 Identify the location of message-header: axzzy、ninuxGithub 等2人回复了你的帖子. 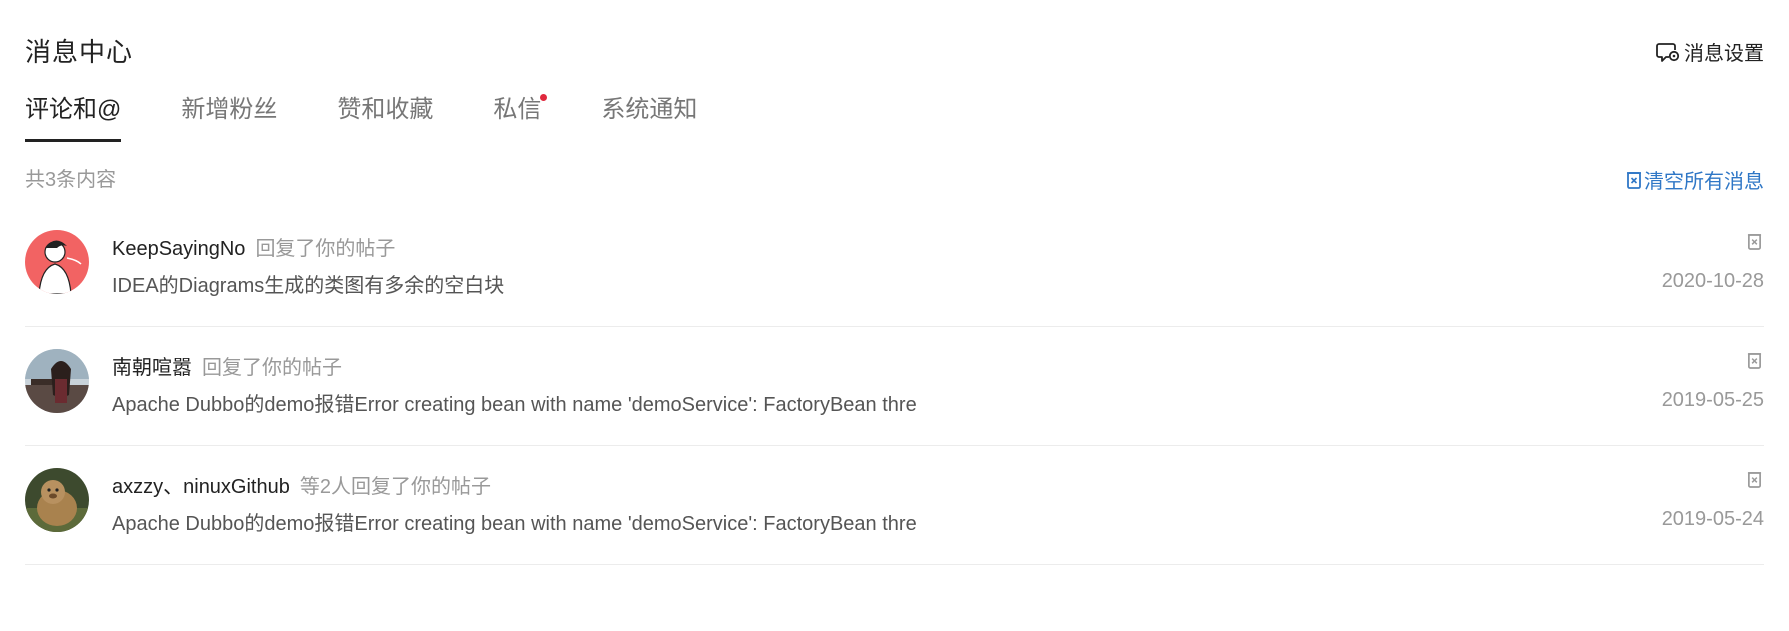
(301, 484).